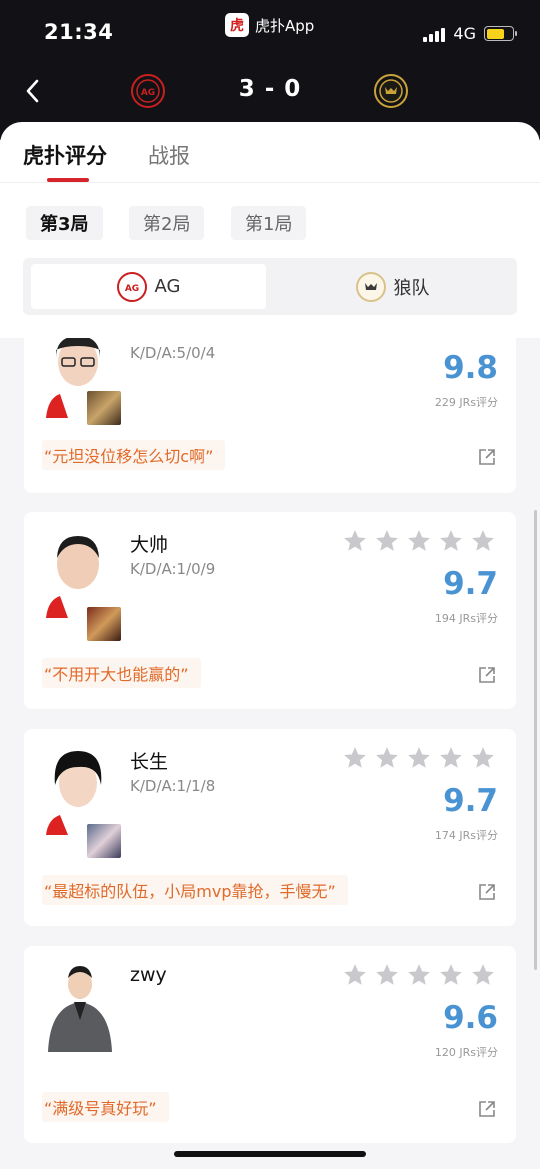  What do you see at coordinates (270, 70) in the screenshot?
I see `match-header: 21:34 虎 虎扑App 4G AG 3 - 0` at bounding box center [270, 70].